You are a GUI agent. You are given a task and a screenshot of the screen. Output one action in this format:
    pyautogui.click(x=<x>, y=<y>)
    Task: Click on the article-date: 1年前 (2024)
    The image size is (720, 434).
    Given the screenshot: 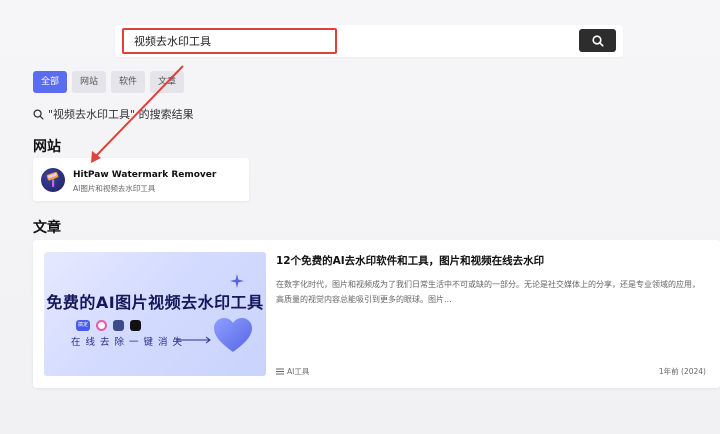 What is the action you would take?
    pyautogui.click(x=682, y=371)
    